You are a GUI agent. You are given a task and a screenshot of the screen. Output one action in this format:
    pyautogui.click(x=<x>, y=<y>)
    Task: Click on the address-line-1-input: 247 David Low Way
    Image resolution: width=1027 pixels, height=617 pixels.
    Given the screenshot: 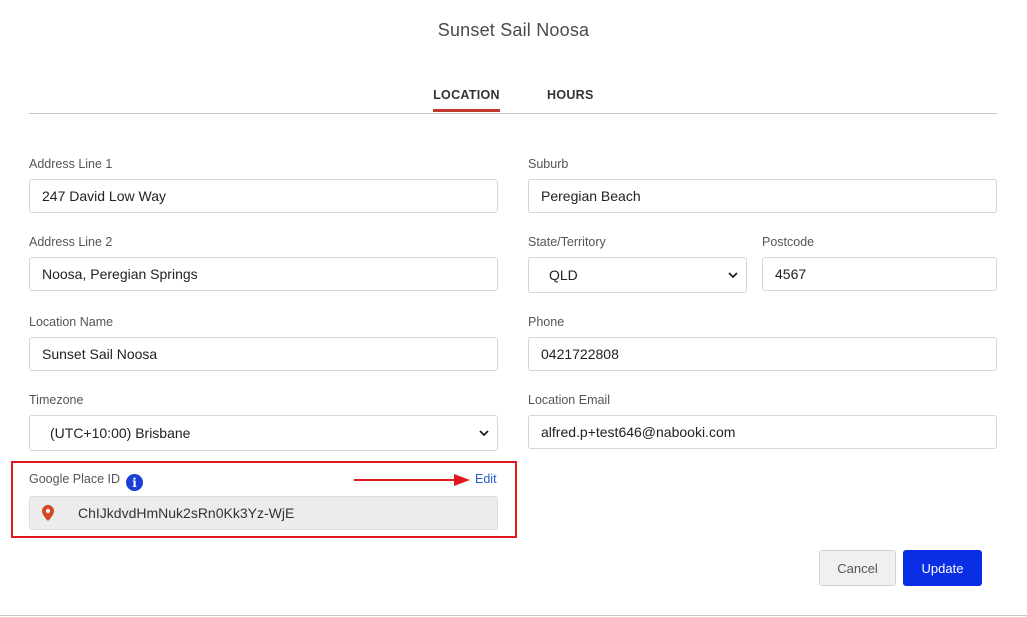 What is the action you would take?
    pyautogui.click(x=263, y=196)
    